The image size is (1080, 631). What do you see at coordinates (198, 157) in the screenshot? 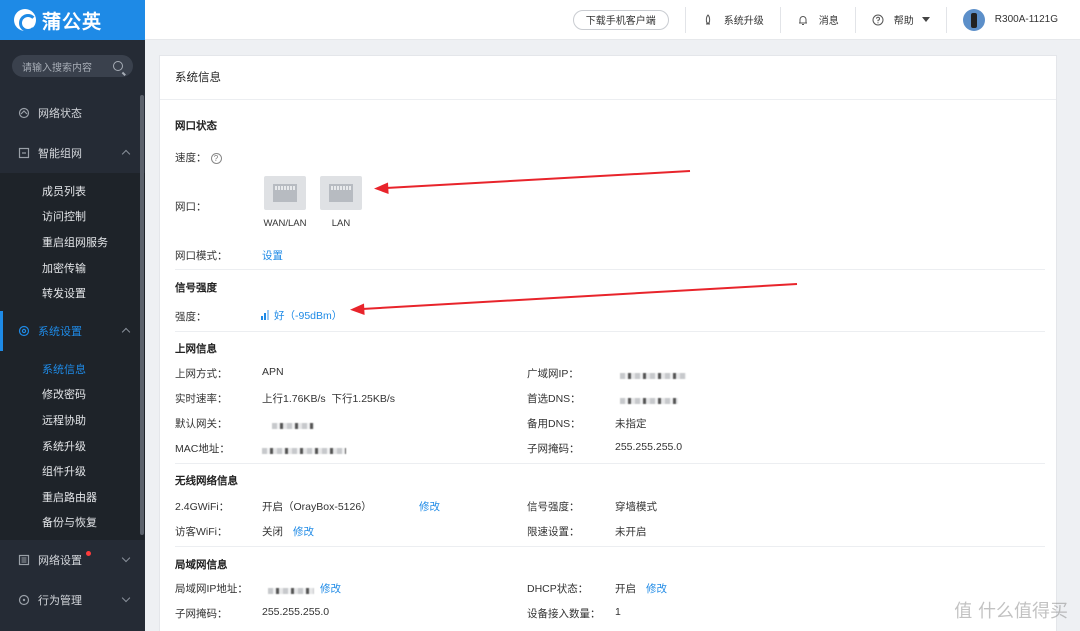
I see `speed-label: 速度：?` at bounding box center [198, 157].